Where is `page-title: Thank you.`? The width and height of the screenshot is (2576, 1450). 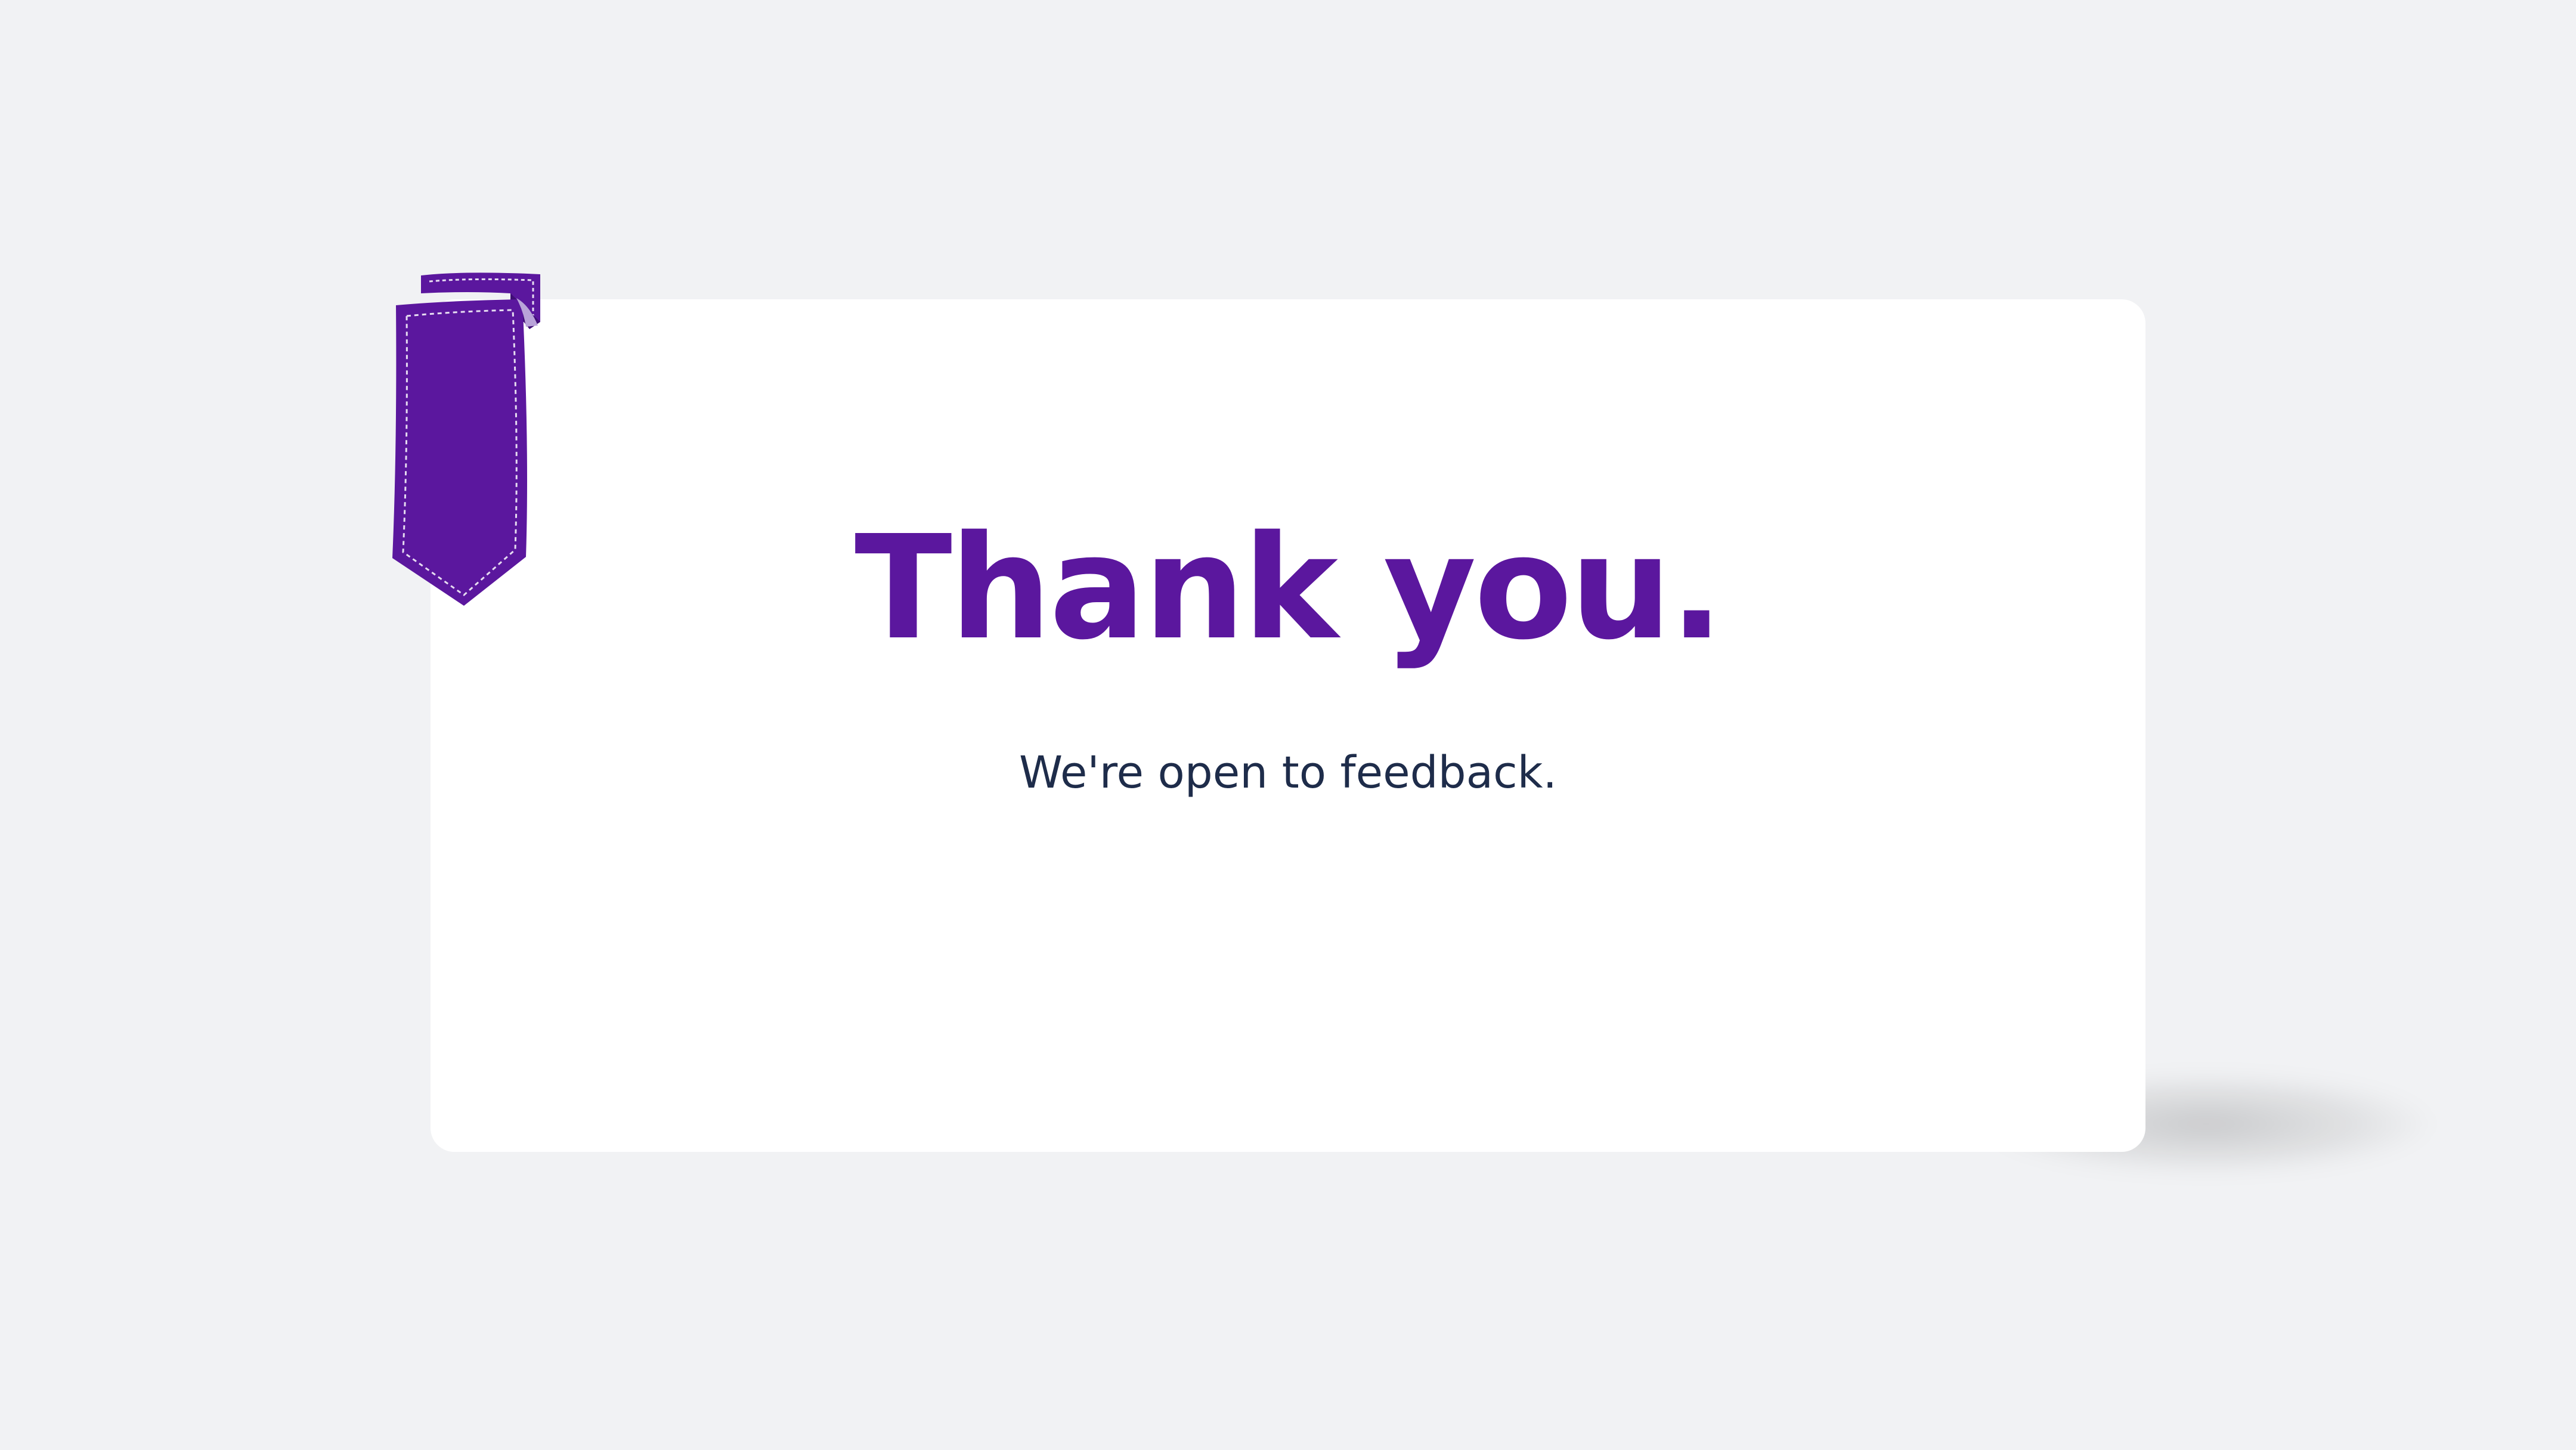 page-title: Thank you. is located at coordinates (1289, 587).